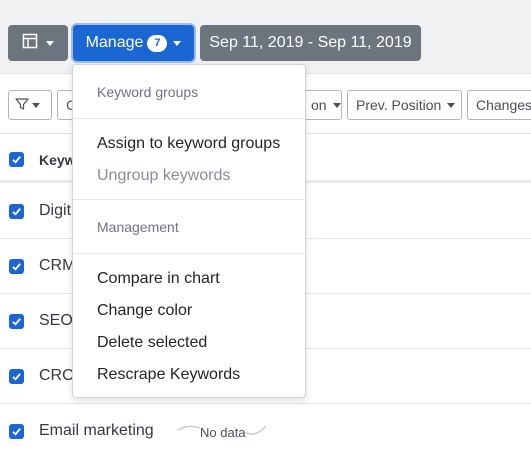  I want to click on keyword-column-header: Keyw, so click(57, 160).